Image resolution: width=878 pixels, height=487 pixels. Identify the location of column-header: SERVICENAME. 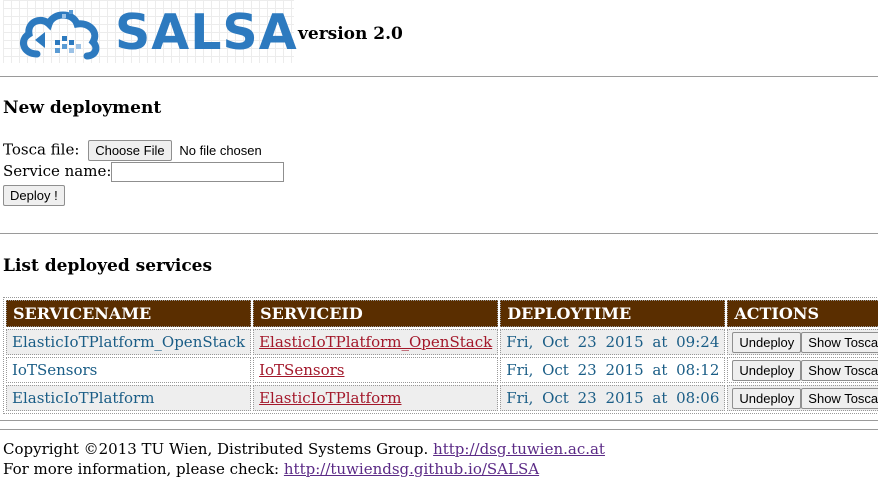
(129, 313).